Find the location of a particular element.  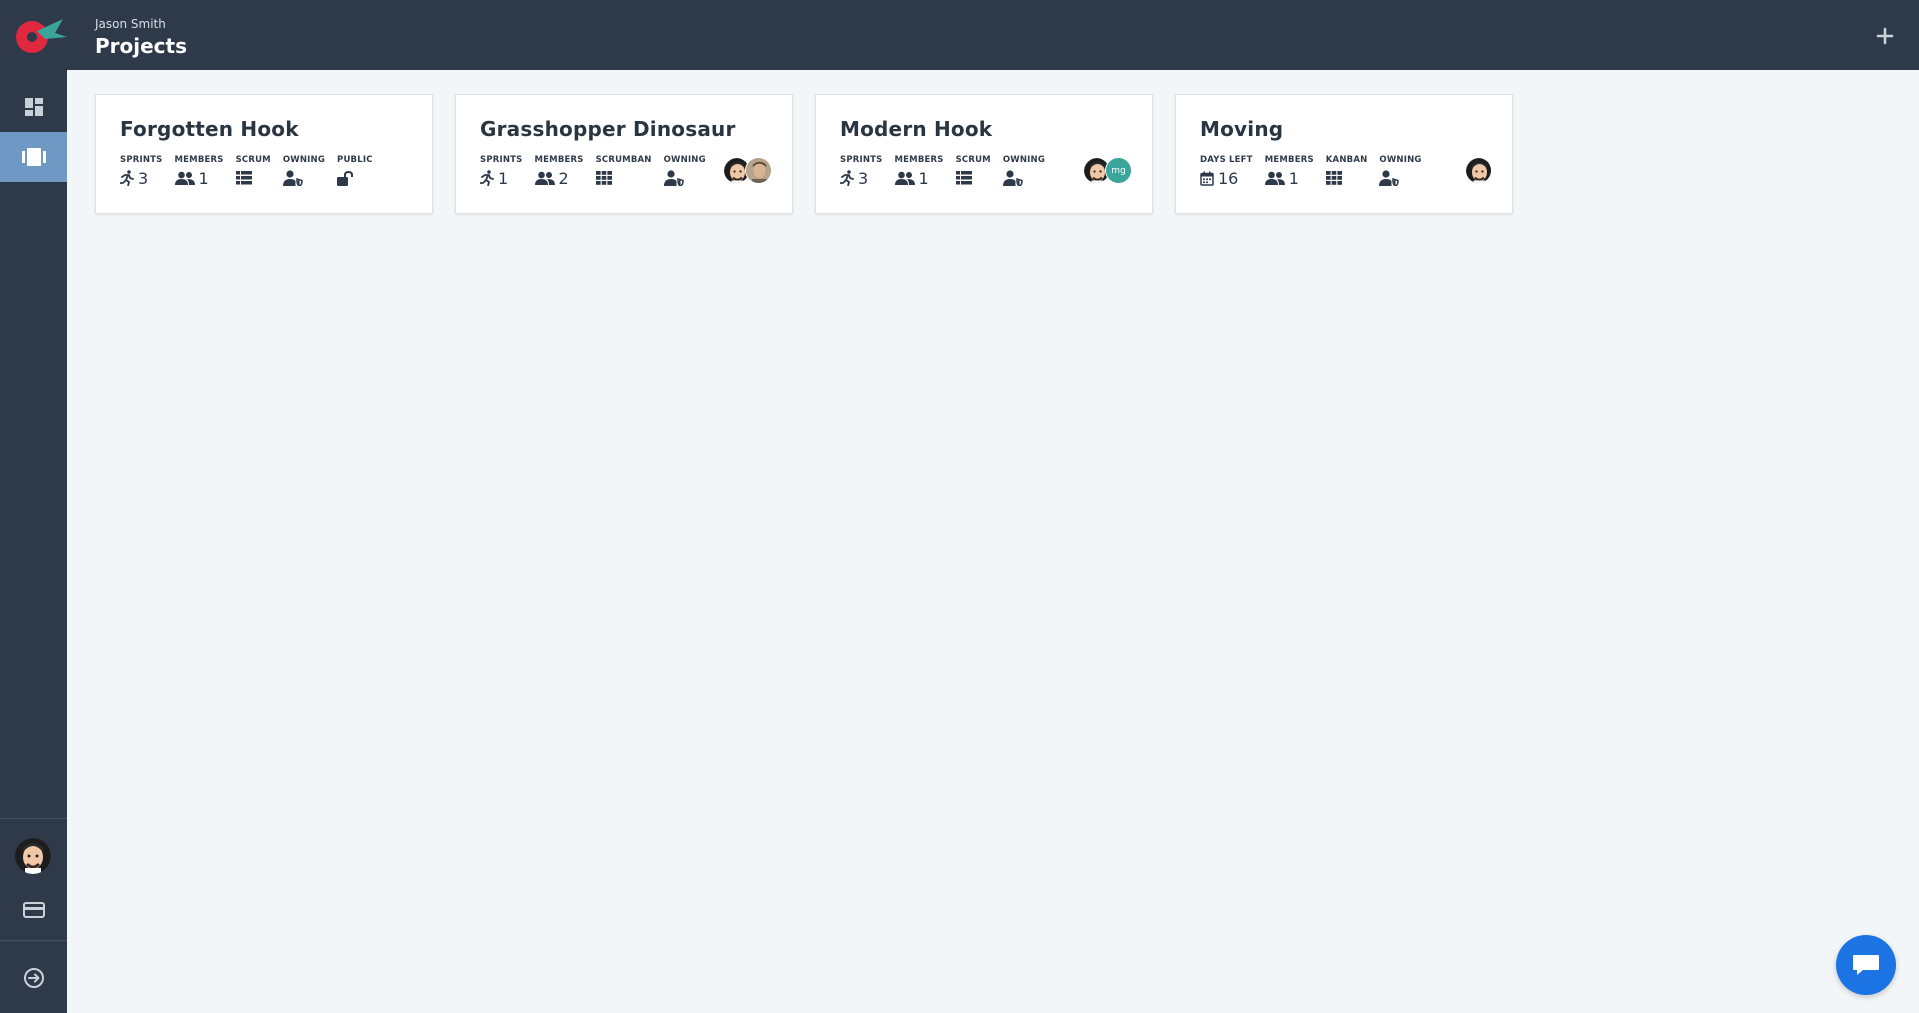

sidebar-item-logout is located at coordinates (33, 978).